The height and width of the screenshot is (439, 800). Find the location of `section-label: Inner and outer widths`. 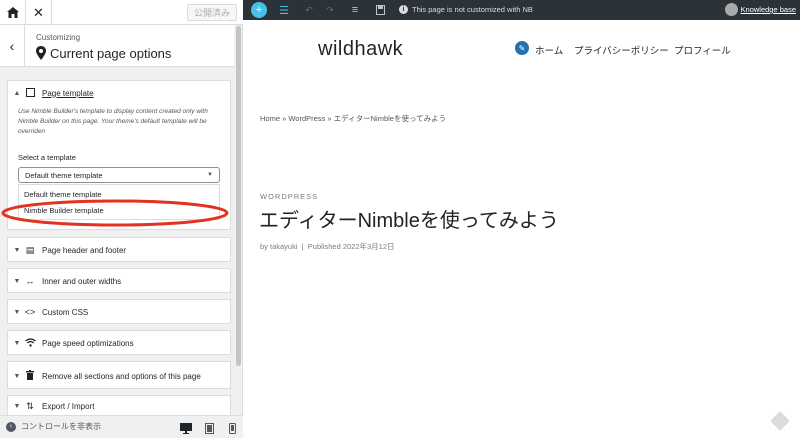

section-label: Inner and outer widths is located at coordinates (82, 281).